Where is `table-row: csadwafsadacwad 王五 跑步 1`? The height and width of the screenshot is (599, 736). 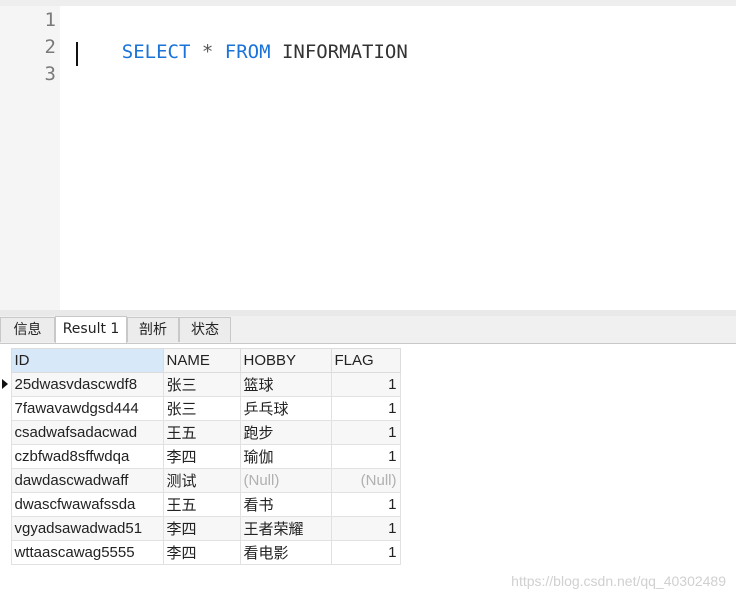 table-row: csadwafsadacwad 王五 跑步 1 is located at coordinates (200, 432).